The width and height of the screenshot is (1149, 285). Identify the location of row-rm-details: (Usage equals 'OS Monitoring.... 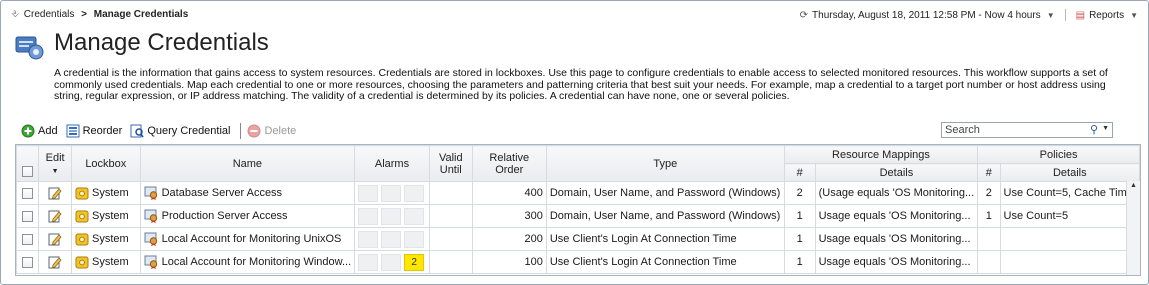
(896, 193).